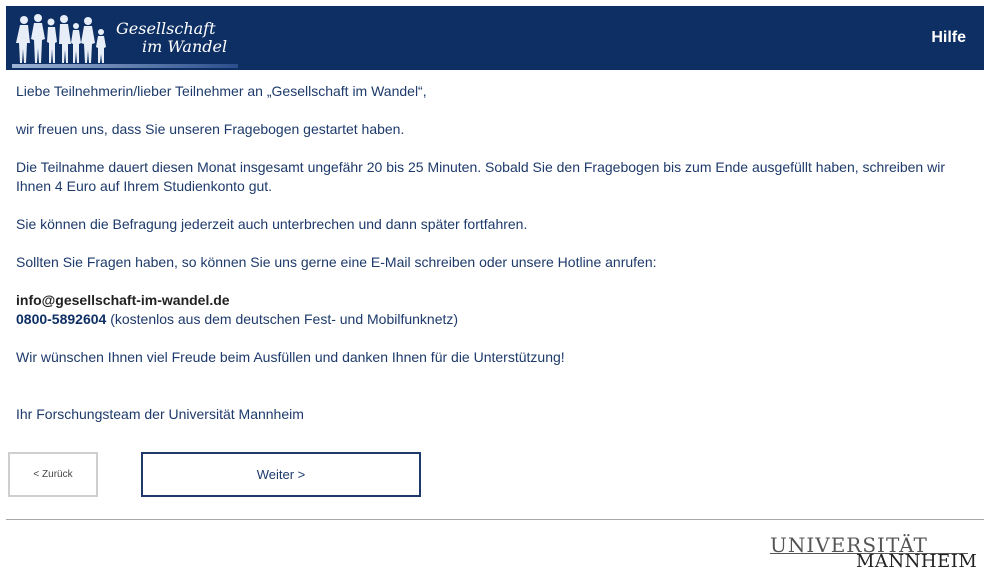  I want to click on footer-divider, so click(495, 519).